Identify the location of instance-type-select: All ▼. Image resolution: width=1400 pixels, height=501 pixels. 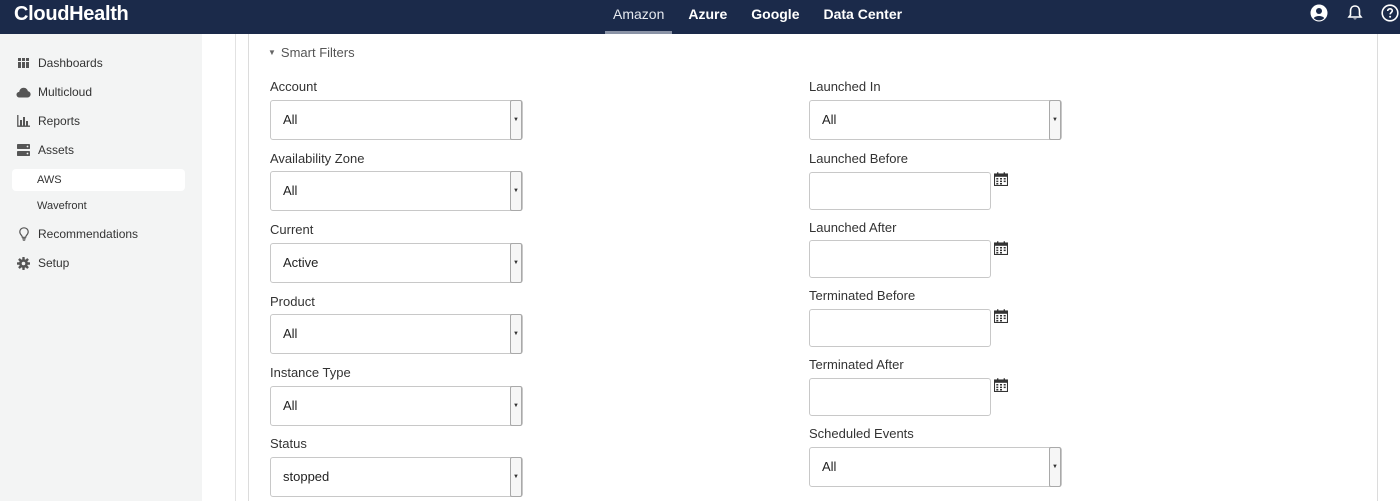
(396, 406).